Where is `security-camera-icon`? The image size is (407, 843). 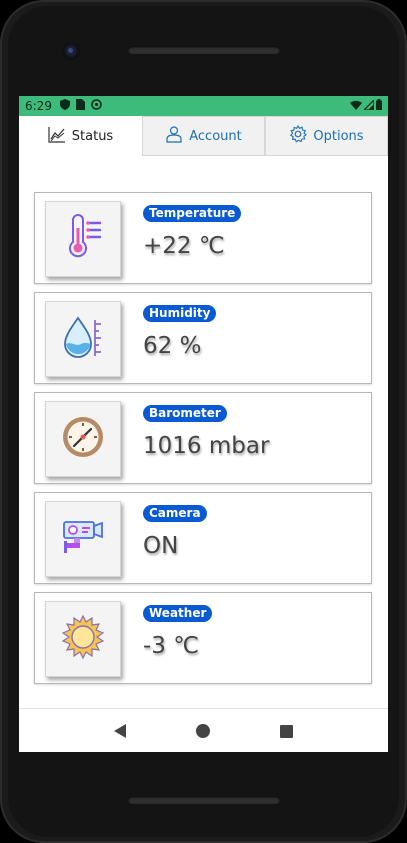
security-camera-icon is located at coordinates (83, 539).